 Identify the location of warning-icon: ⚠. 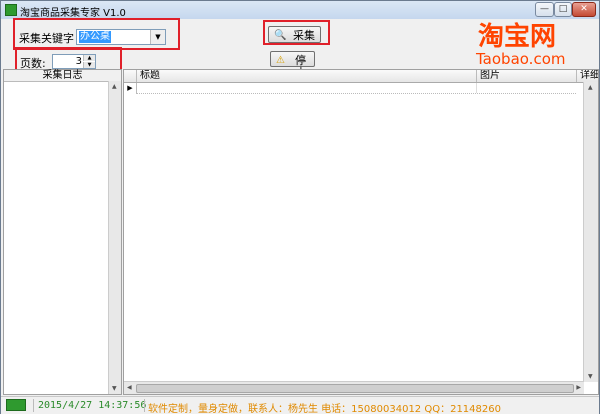
(280, 60).